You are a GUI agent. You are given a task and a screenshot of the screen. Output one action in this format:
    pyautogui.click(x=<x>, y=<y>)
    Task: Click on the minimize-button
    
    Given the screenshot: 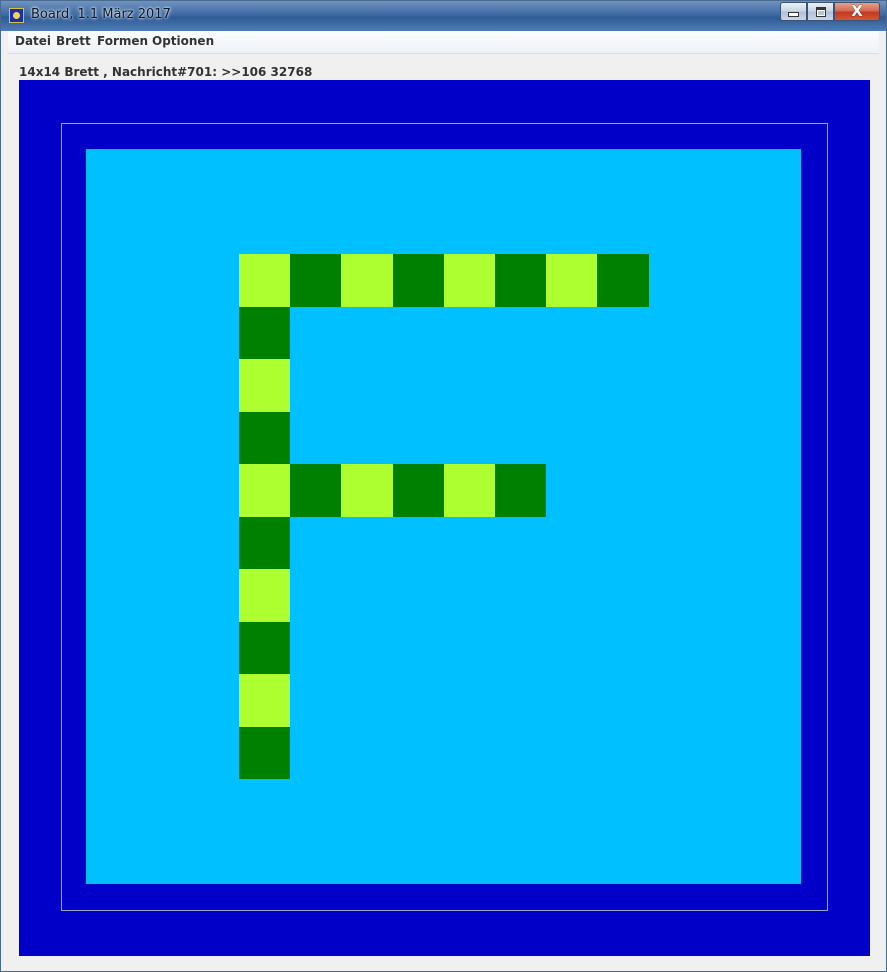 What is the action you would take?
    pyautogui.click(x=793, y=11)
    